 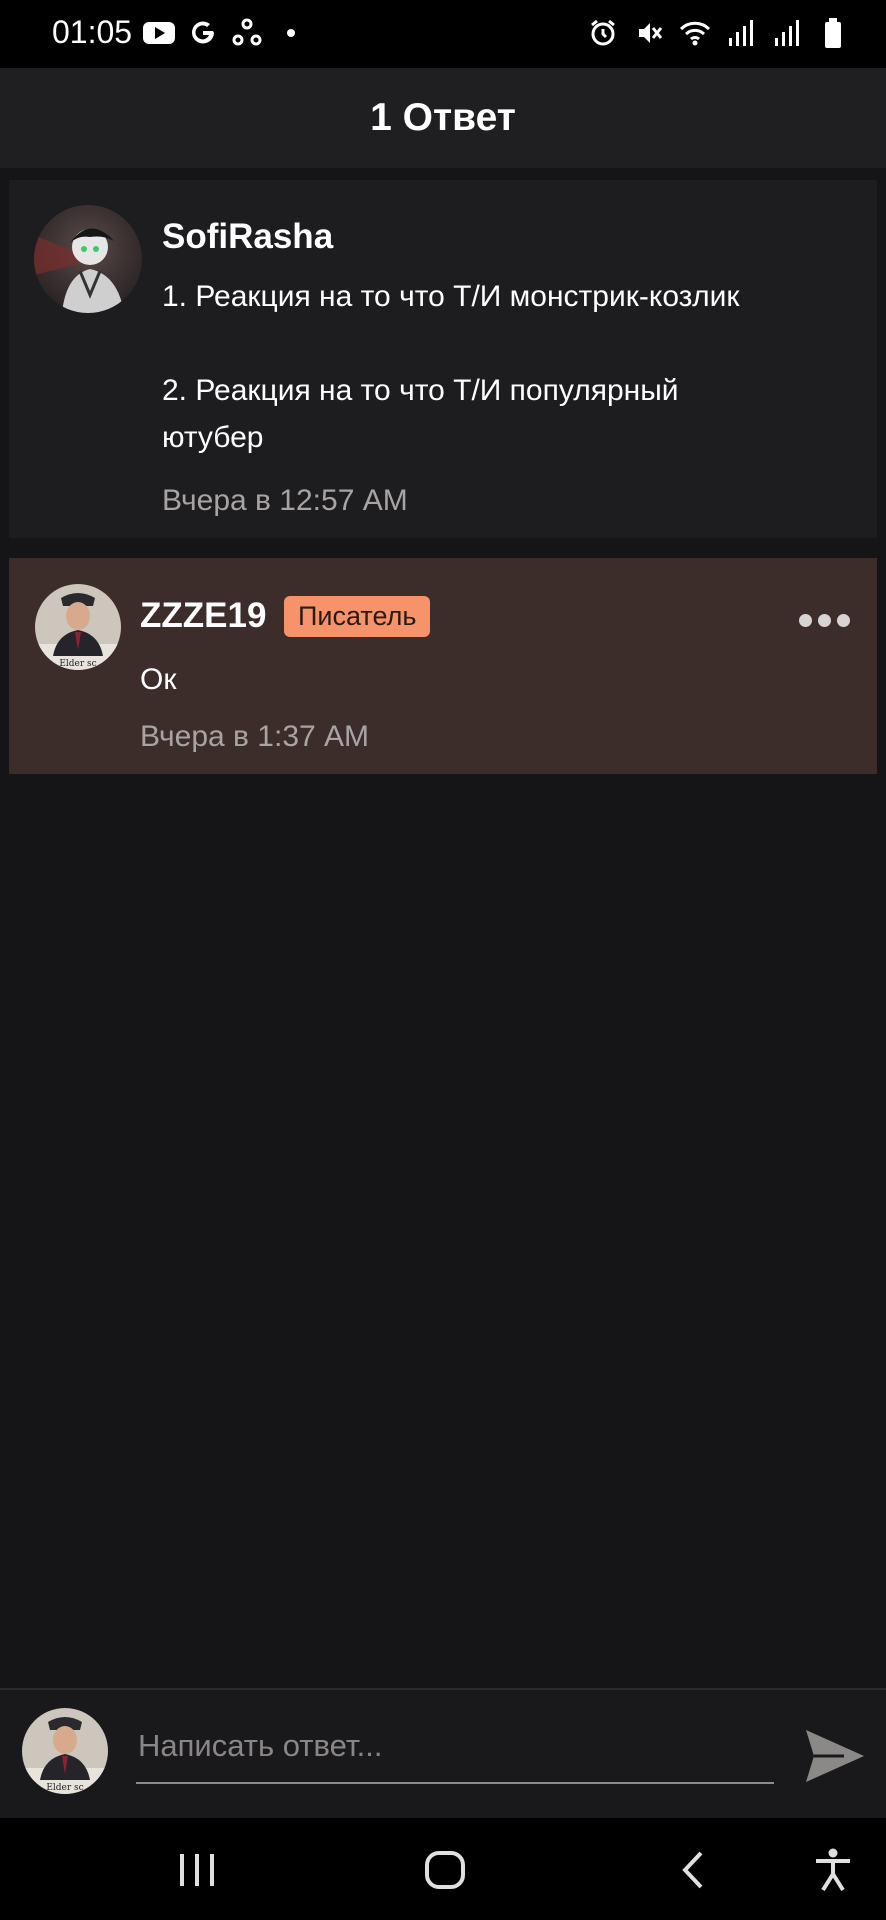 I want to click on send-button, so click(x=835, y=1756).